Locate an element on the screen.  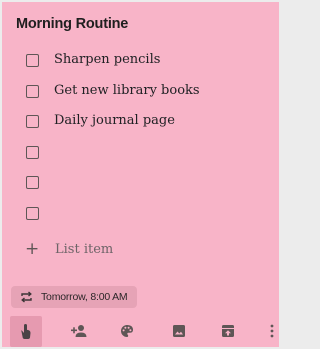
add-list-item: + List item is located at coordinates (140, 252).